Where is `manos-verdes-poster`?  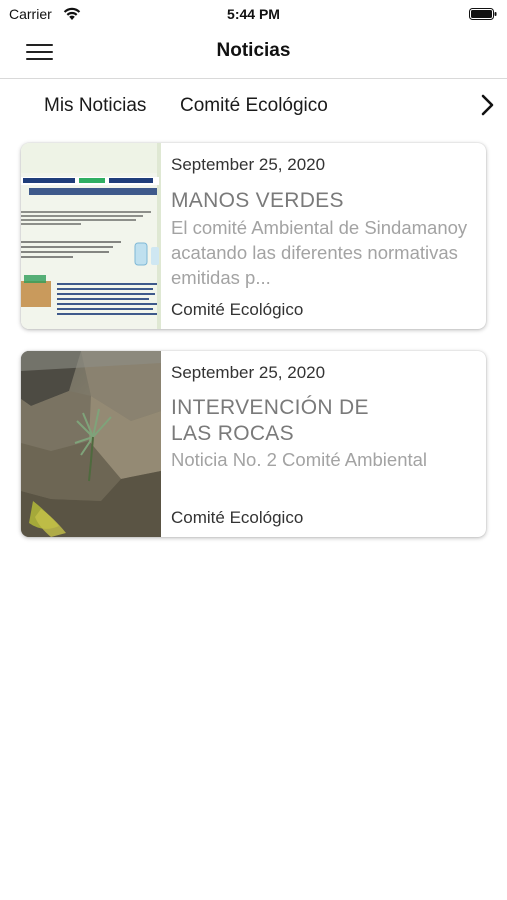
manos-verdes-poster is located at coordinates (91, 236).